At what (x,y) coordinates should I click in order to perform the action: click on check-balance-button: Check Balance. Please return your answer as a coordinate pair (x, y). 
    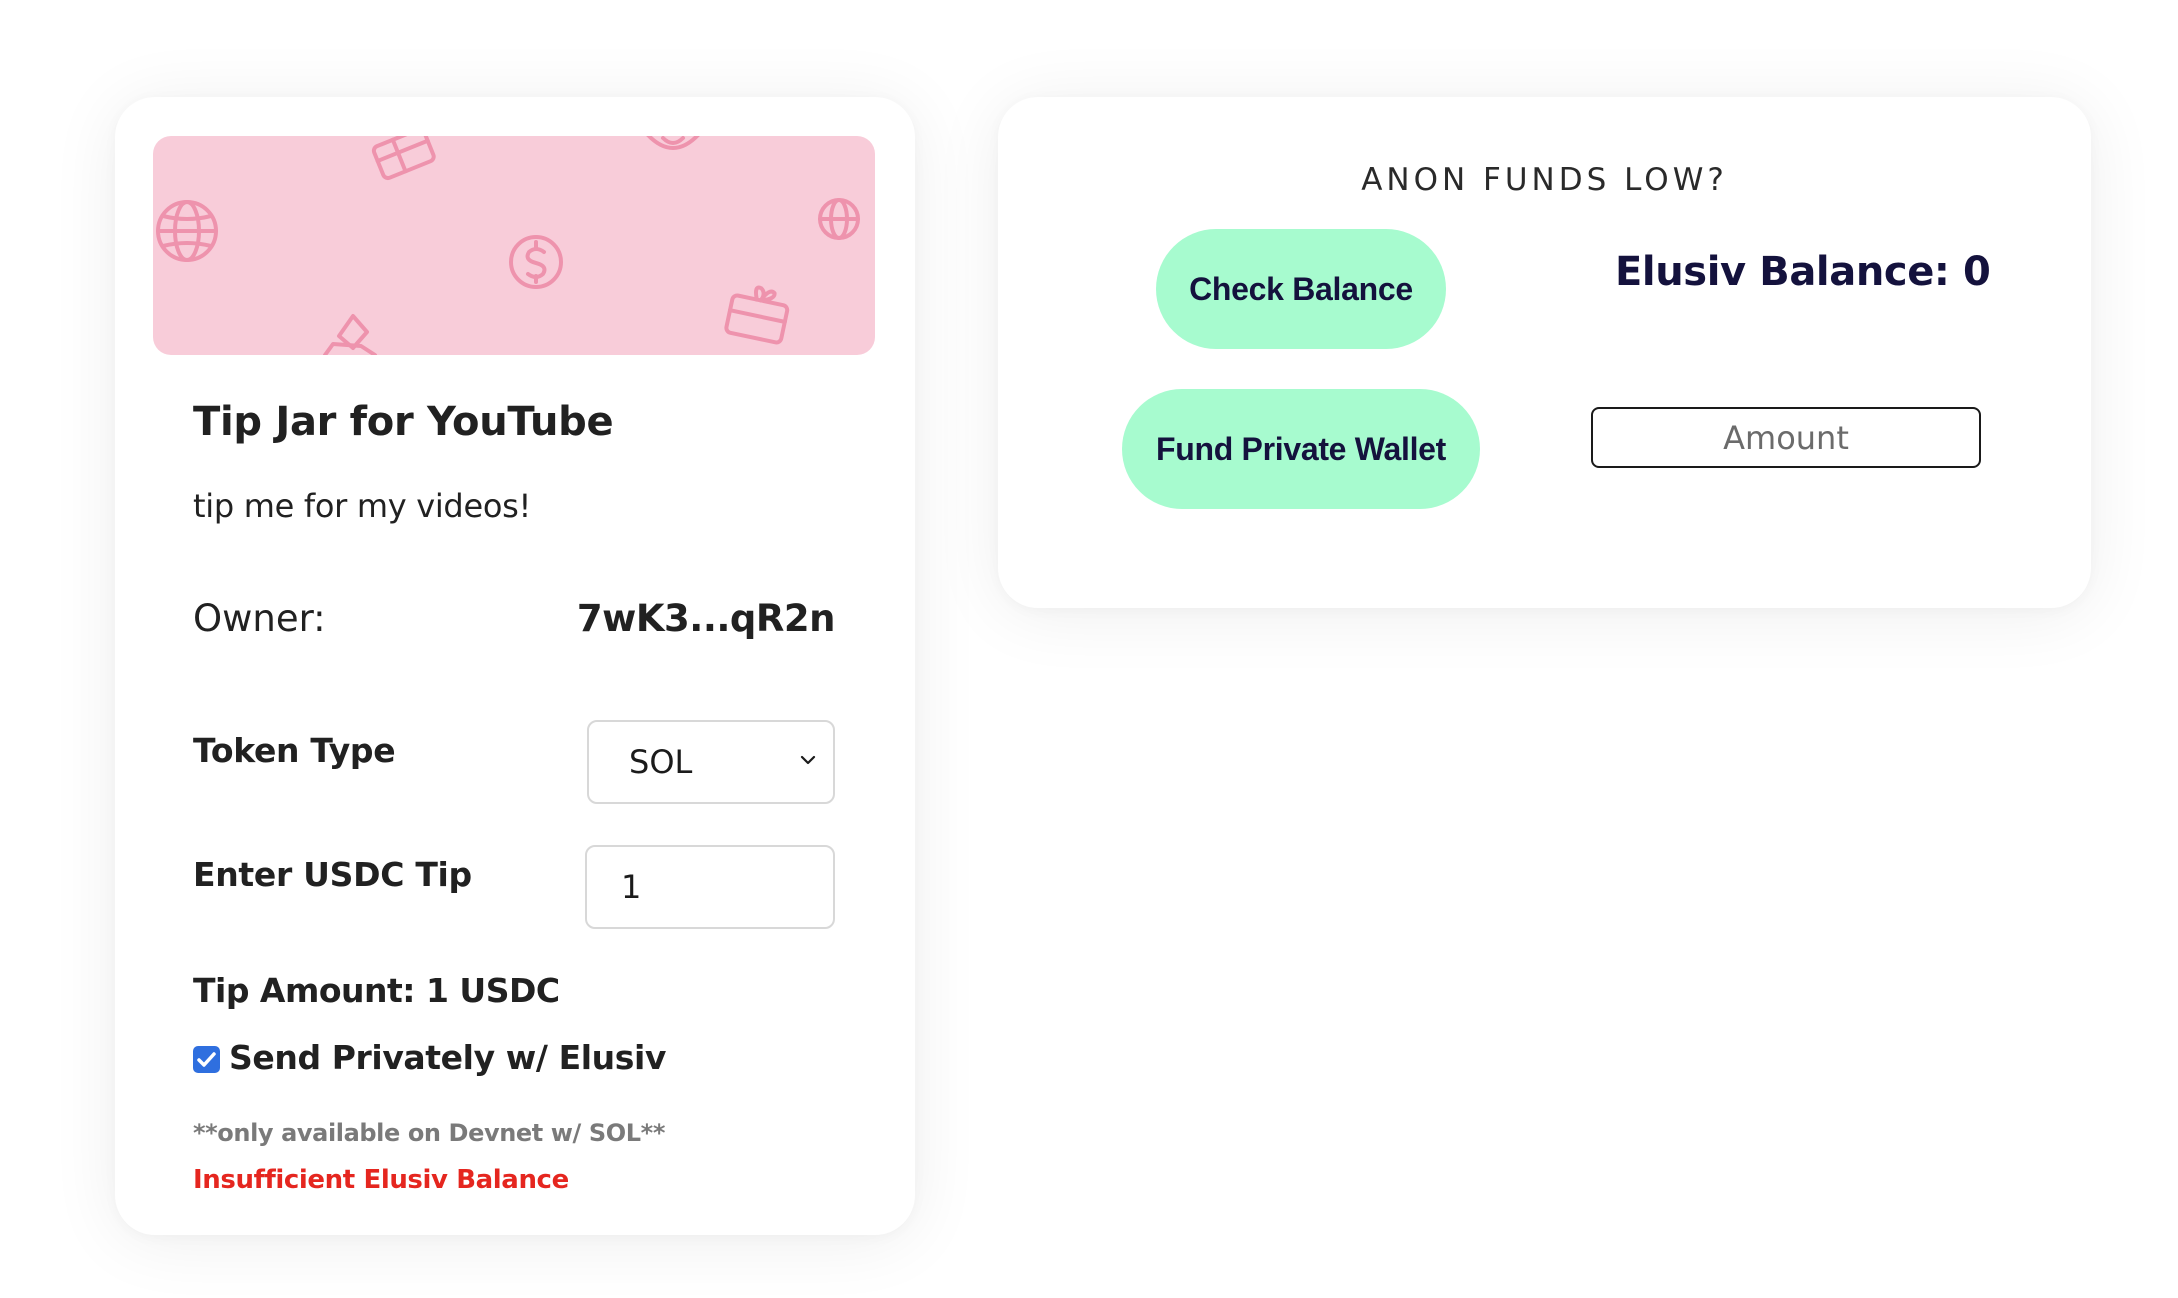
    Looking at the image, I should click on (1301, 289).